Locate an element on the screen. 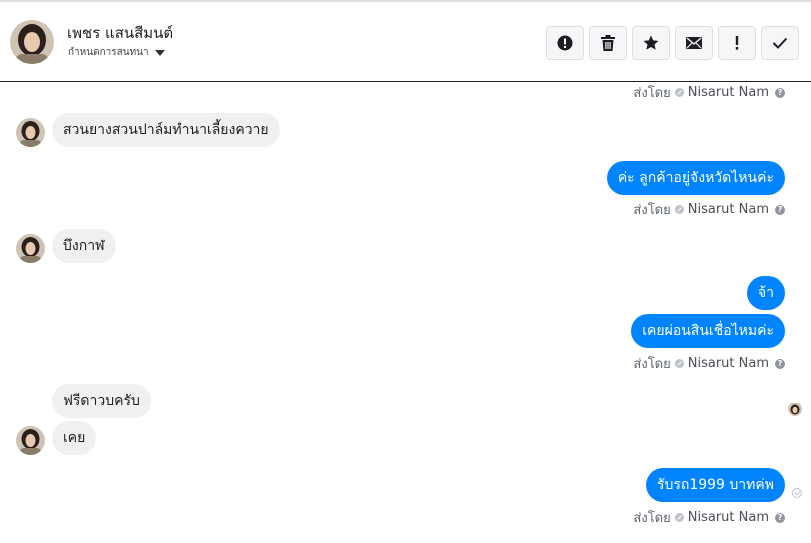 The width and height of the screenshot is (811, 543). message-bubble-incoming: เคย is located at coordinates (74, 438).